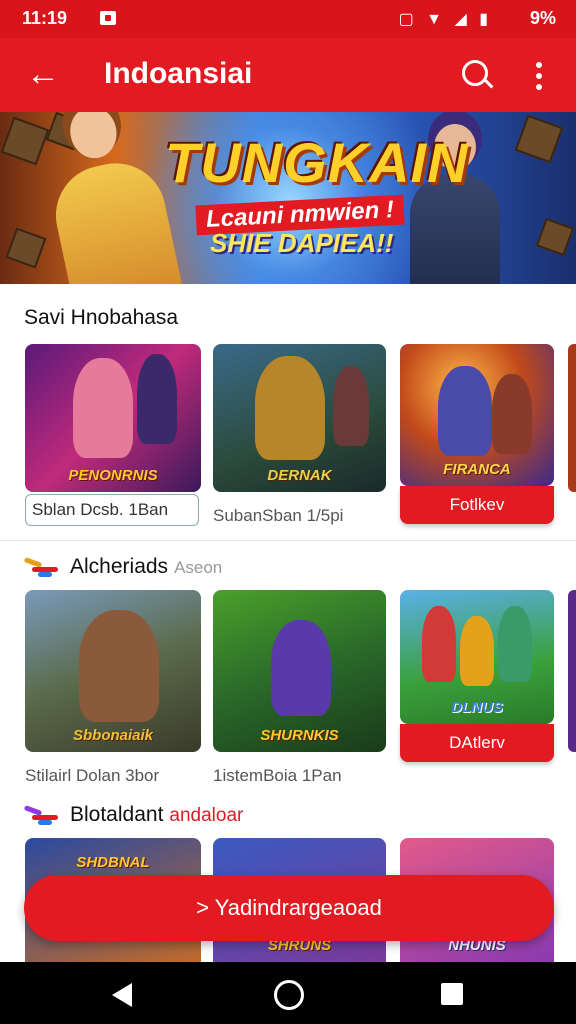 The image size is (576, 1024). I want to click on game-card: Sbbonaiaik, so click(113, 671).